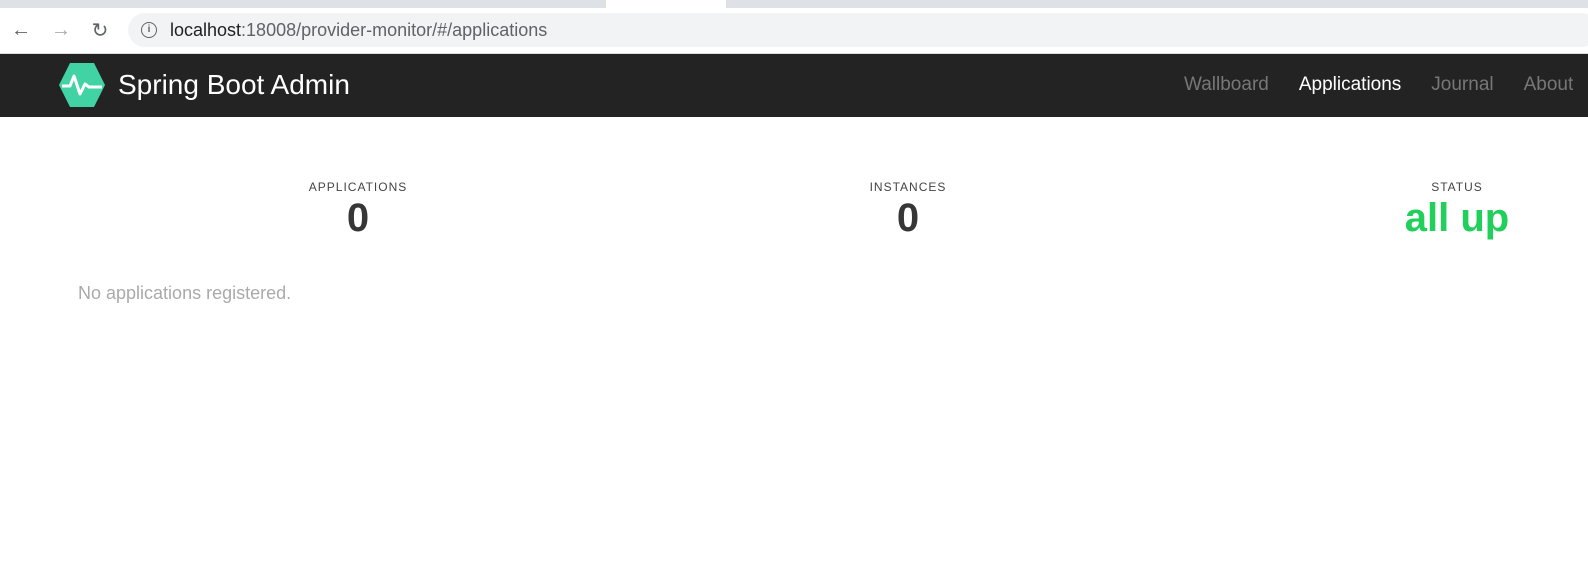 The height and width of the screenshot is (569, 1588). Describe the element at coordinates (908, 218) in the screenshot. I see `instances-count: 0` at that location.